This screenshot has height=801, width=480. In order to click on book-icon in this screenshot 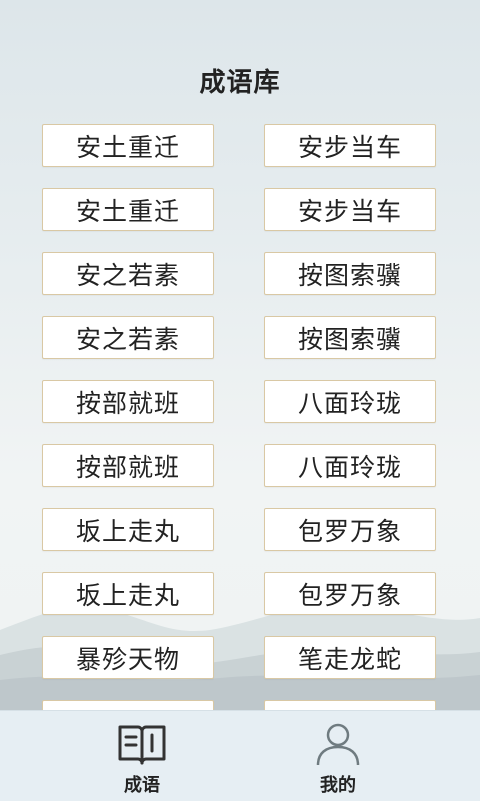, I will do `click(142, 745)`.